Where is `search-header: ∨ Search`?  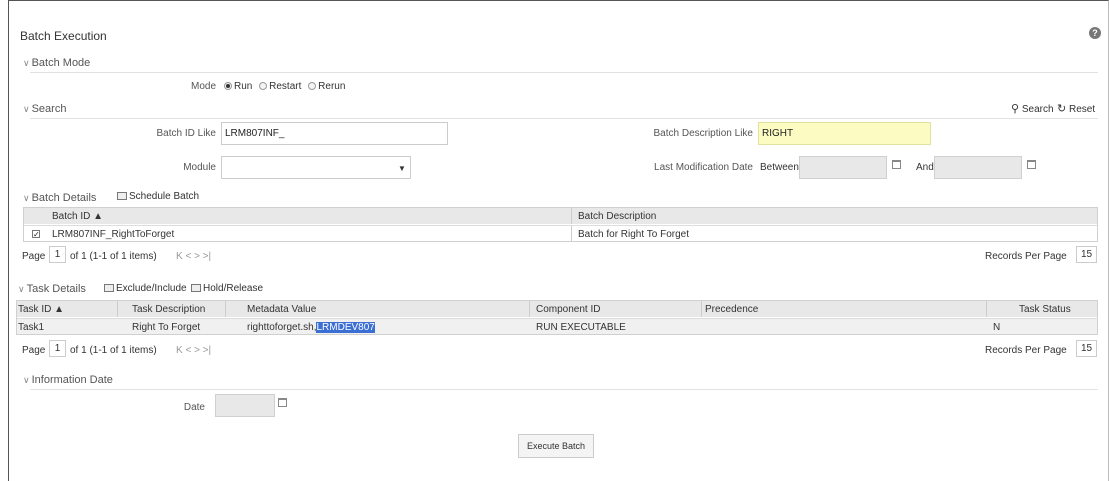 search-header: ∨ Search is located at coordinates (44, 109).